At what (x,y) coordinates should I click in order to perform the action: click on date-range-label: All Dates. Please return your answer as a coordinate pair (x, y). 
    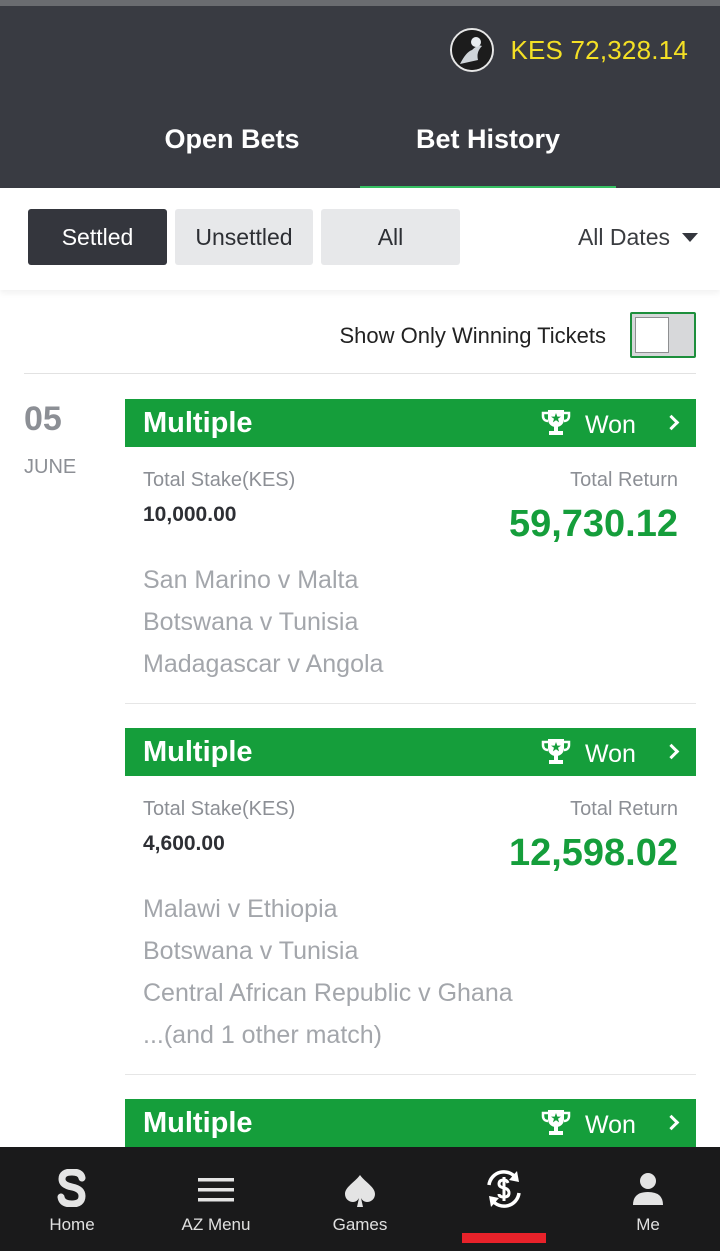
    Looking at the image, I should click on (623, 237).